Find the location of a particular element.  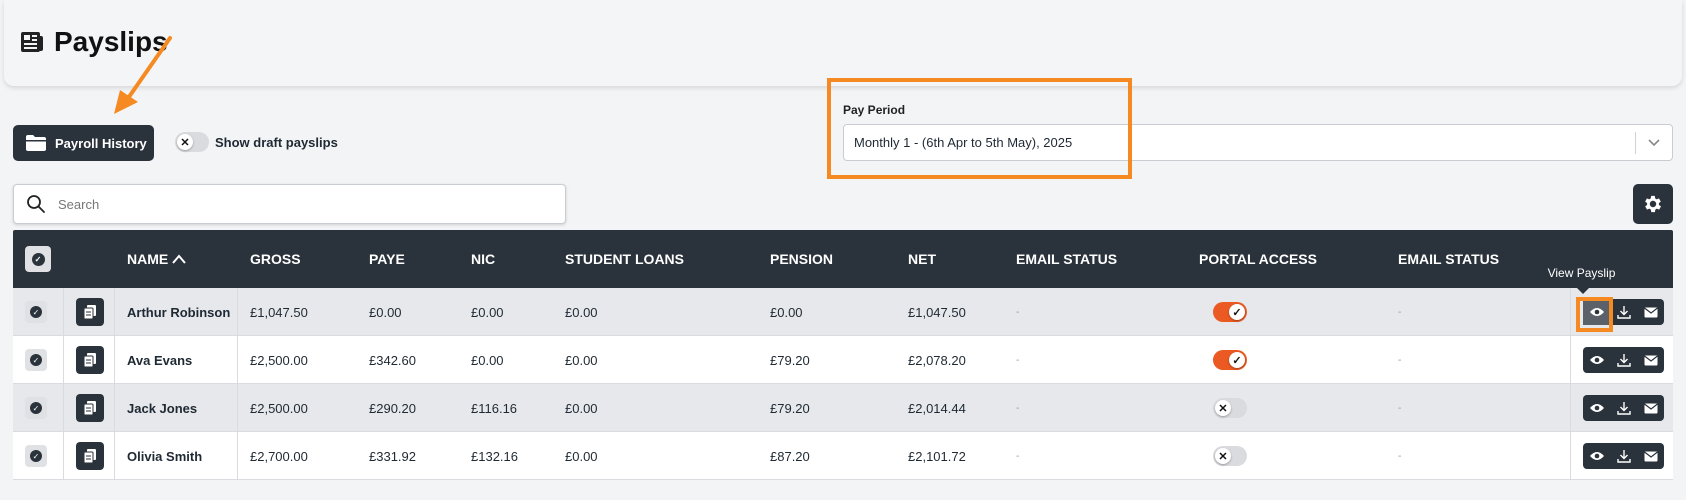

payslip-icon is located at coordinates (32, 42).